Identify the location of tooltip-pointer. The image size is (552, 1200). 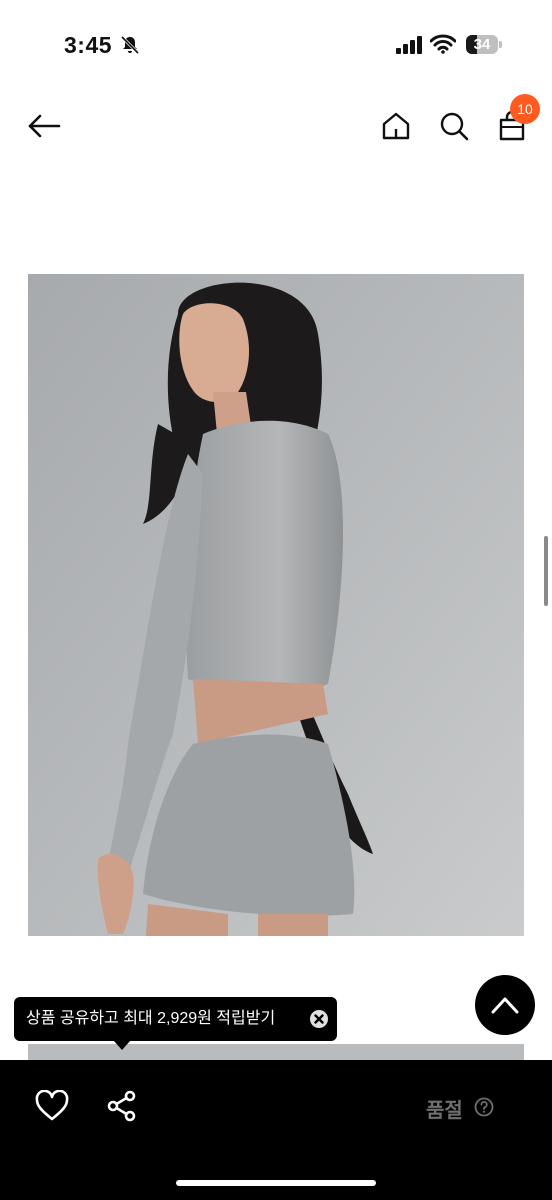
(122, 1045).